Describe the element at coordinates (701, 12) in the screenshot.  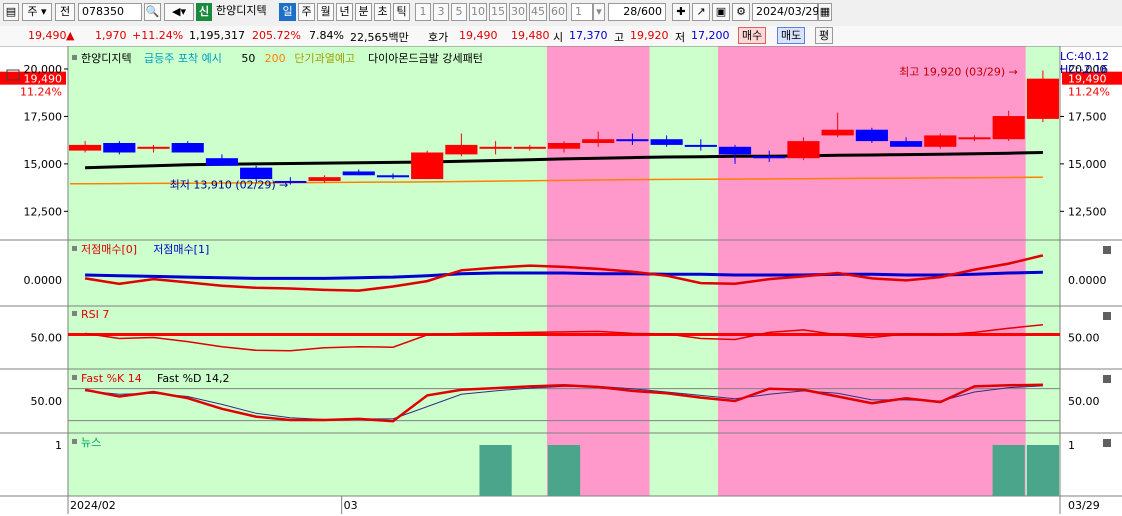
I see `draw-tool-icon: ↗` at that location.